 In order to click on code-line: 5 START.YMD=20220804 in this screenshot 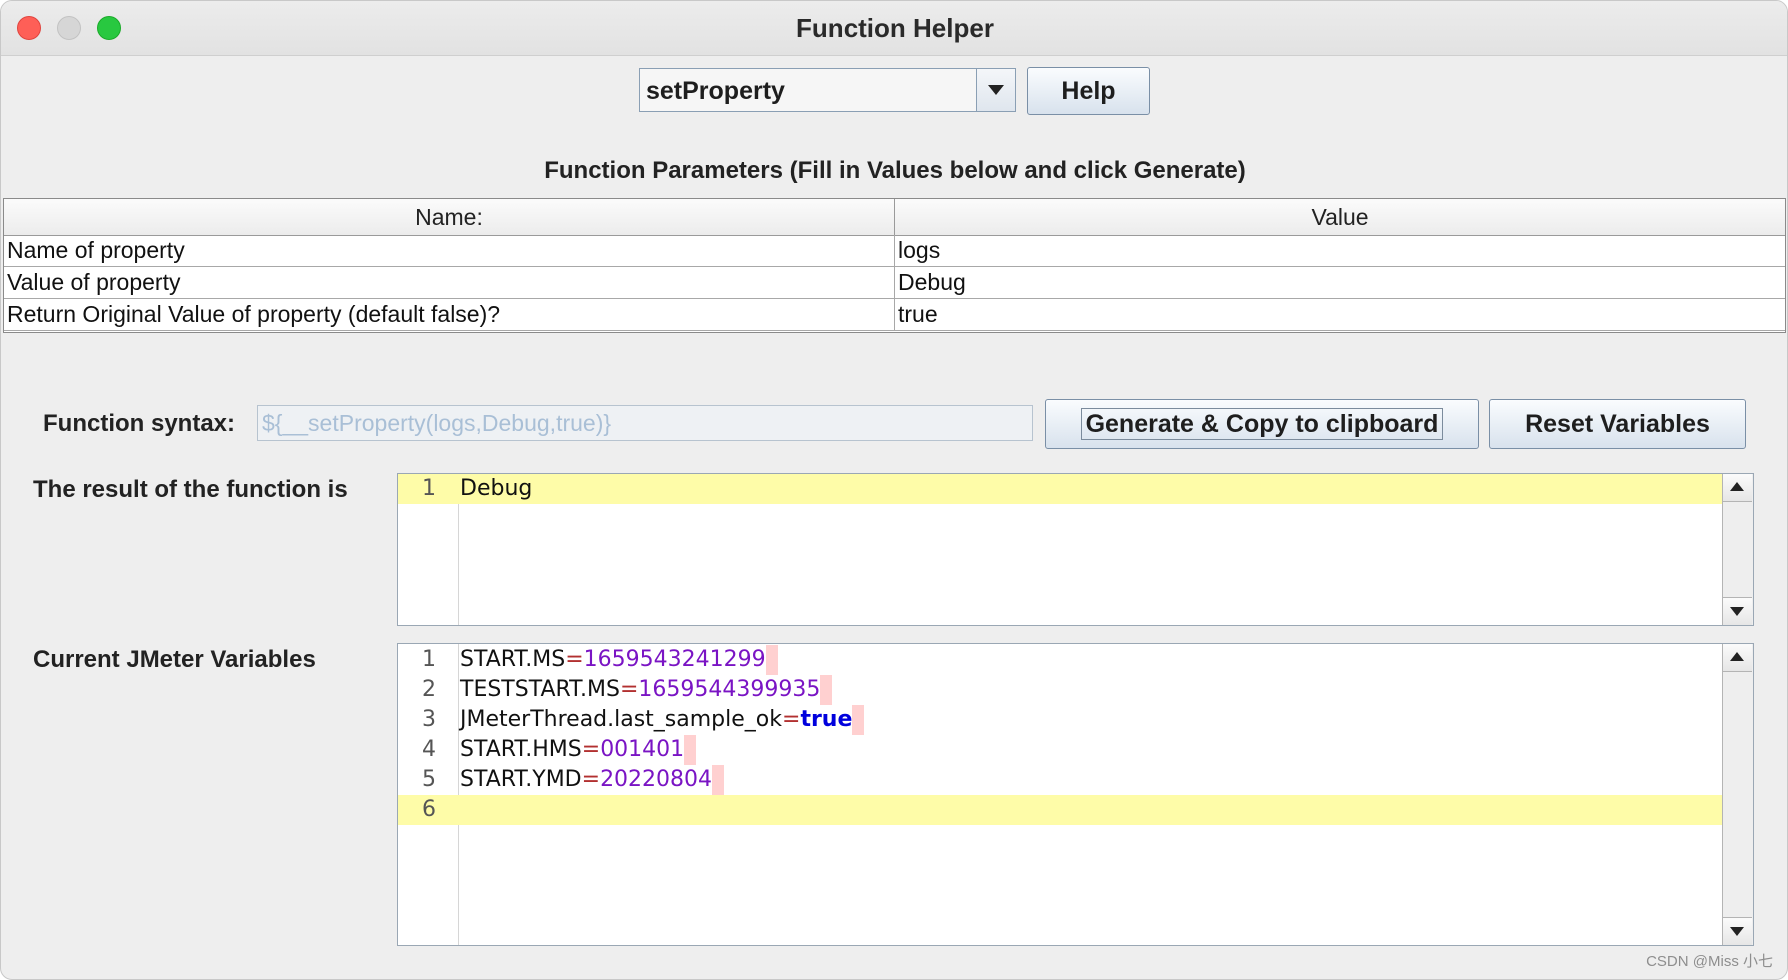, I will do `click(1060, 780)`.